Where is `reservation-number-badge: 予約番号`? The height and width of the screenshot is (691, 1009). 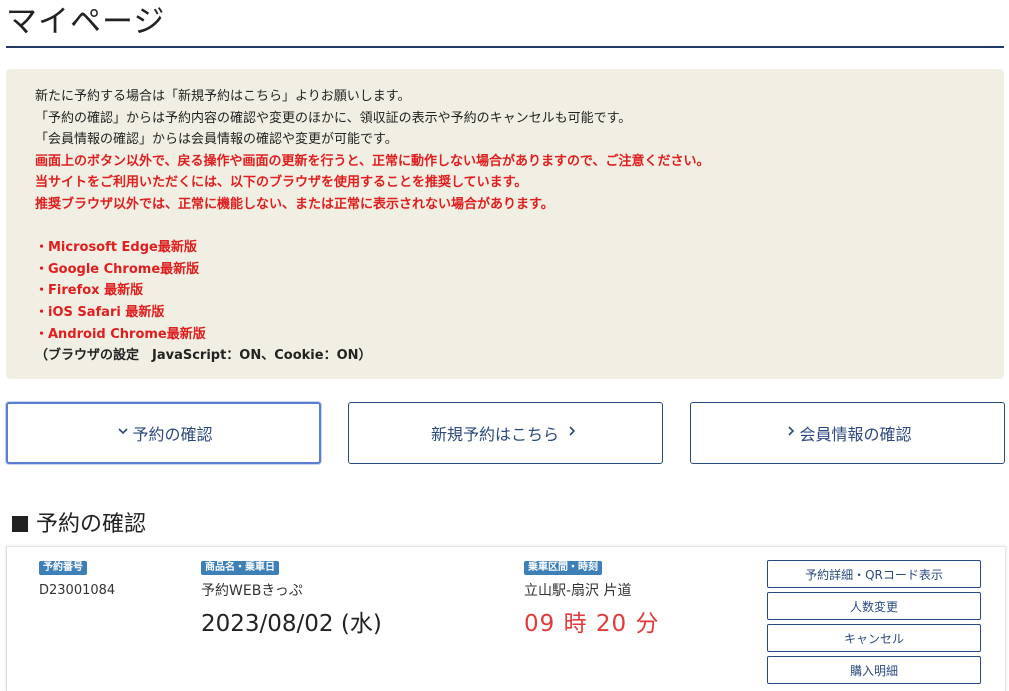
reservation-number-badge: 予約番号 is located at coordinates (63, 568).